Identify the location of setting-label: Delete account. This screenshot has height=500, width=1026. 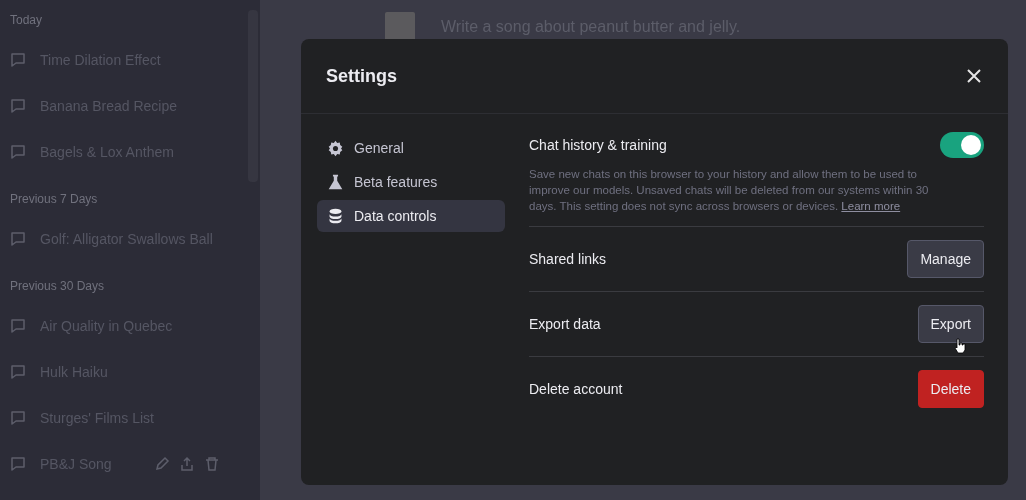
(576, 389).